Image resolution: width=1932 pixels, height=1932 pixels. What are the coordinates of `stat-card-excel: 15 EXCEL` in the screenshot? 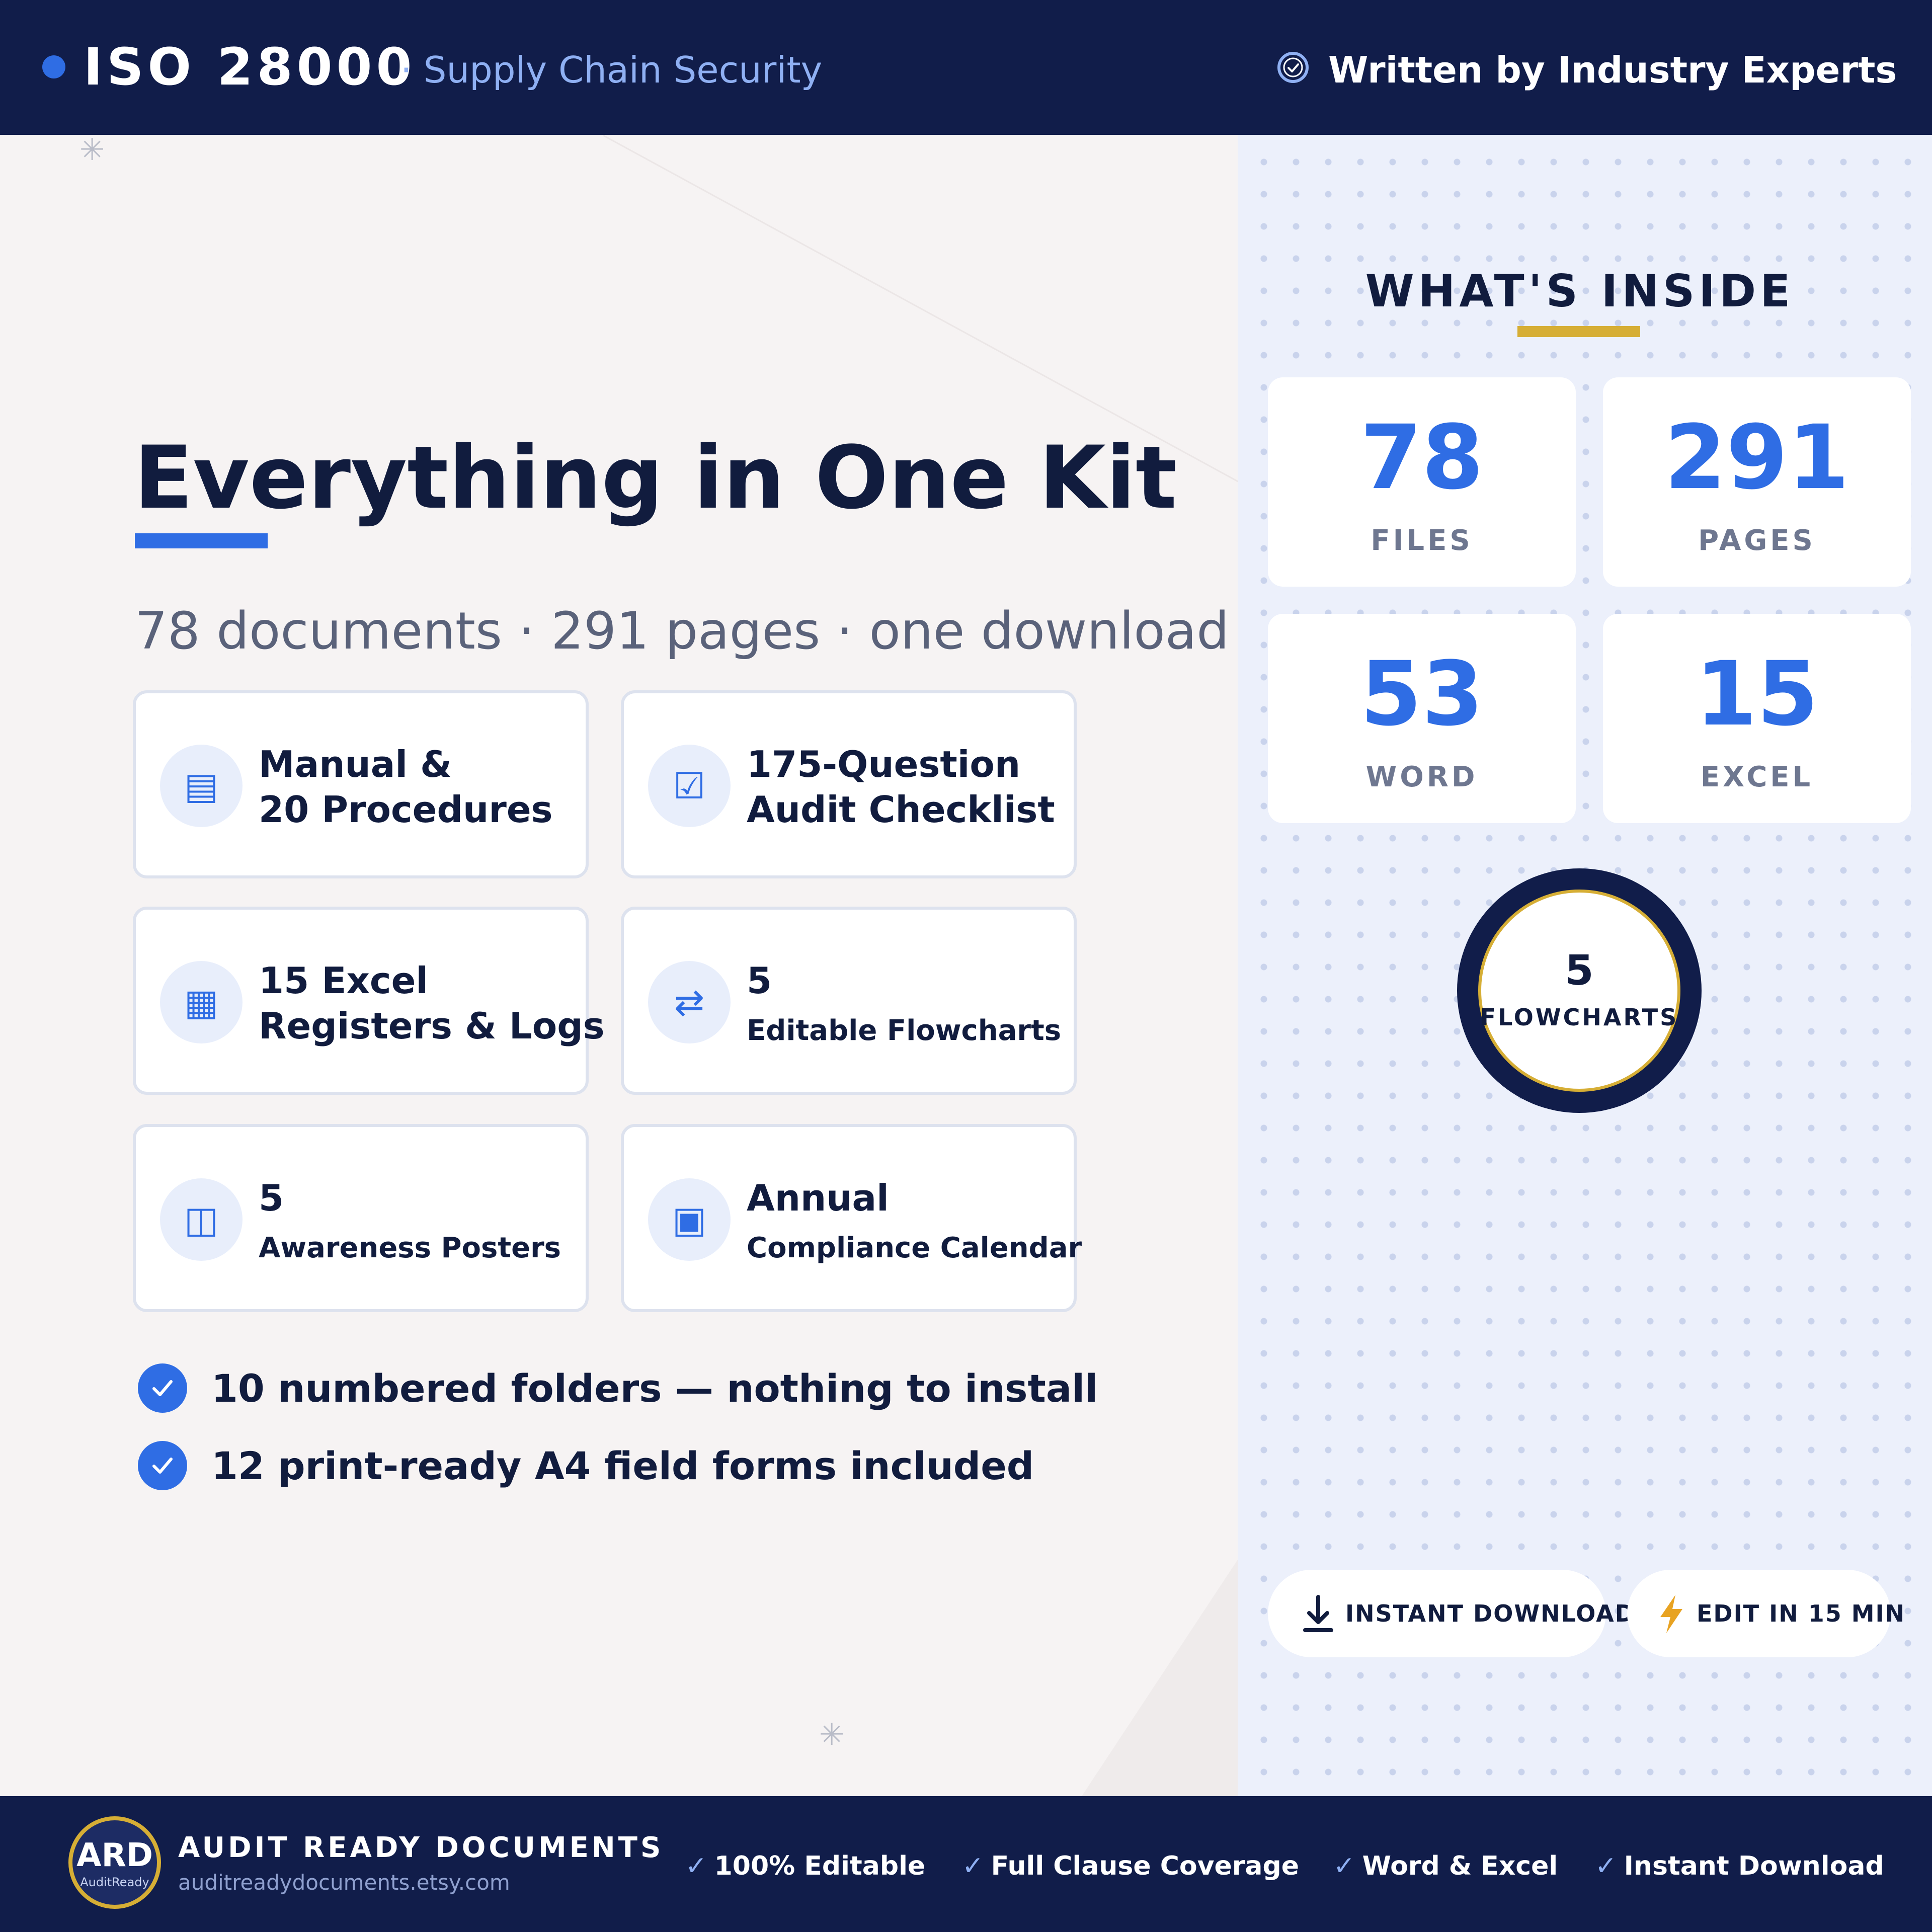 It's located at (1757, 718).